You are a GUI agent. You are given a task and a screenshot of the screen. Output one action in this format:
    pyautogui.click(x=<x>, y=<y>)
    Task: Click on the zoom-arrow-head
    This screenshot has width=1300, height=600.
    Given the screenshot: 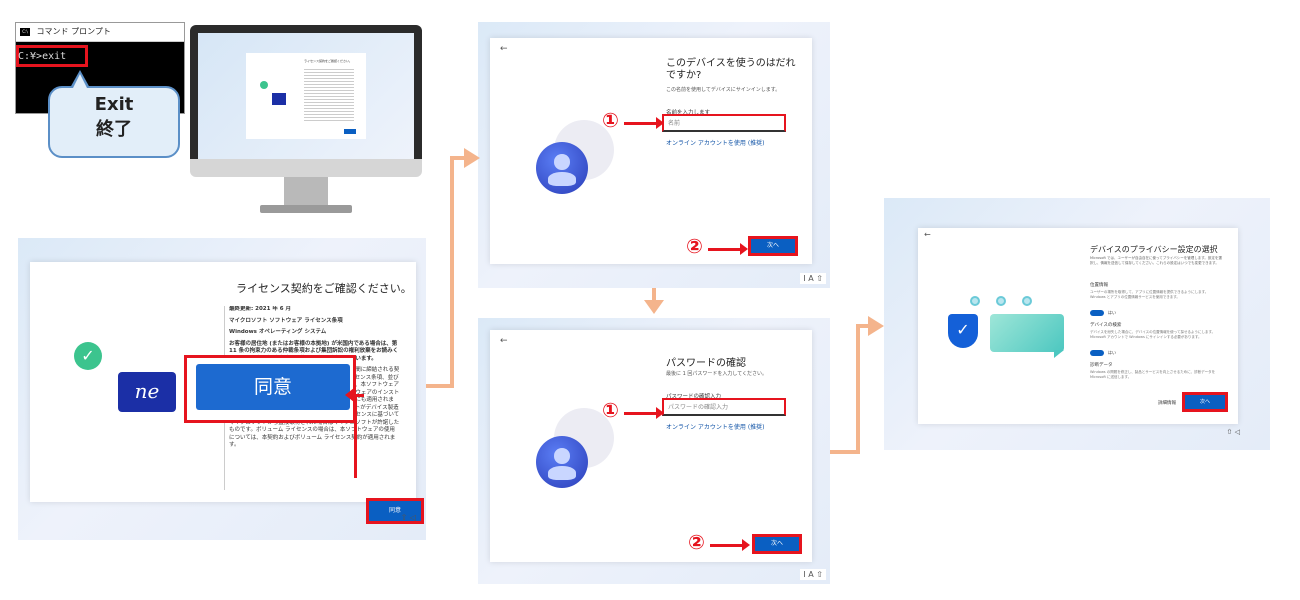 What is the action you would take?
    pyautogui.click(x=349, y=395)
    